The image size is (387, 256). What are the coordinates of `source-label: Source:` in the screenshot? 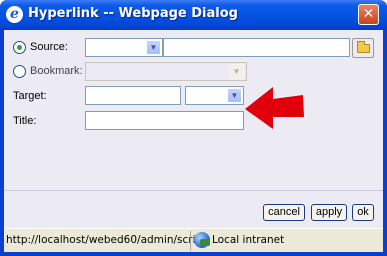 It's located at (49, 47).